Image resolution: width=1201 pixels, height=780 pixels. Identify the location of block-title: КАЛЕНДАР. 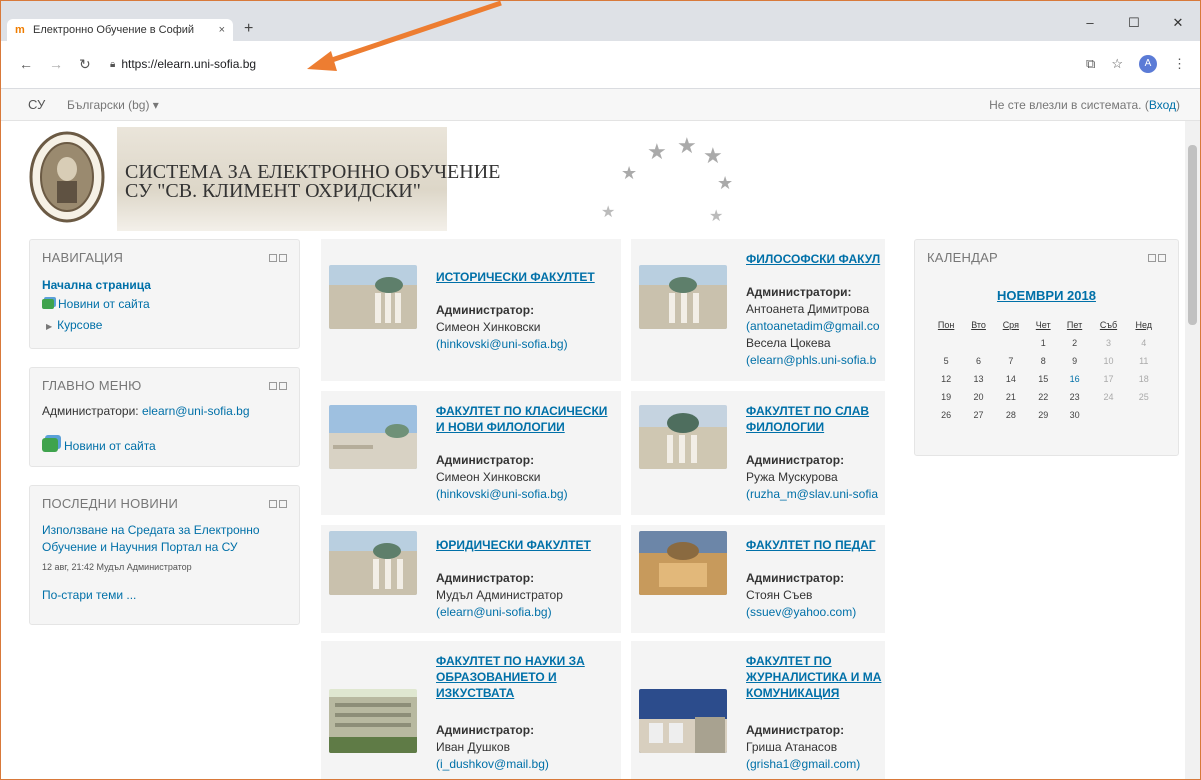
(962, 257).